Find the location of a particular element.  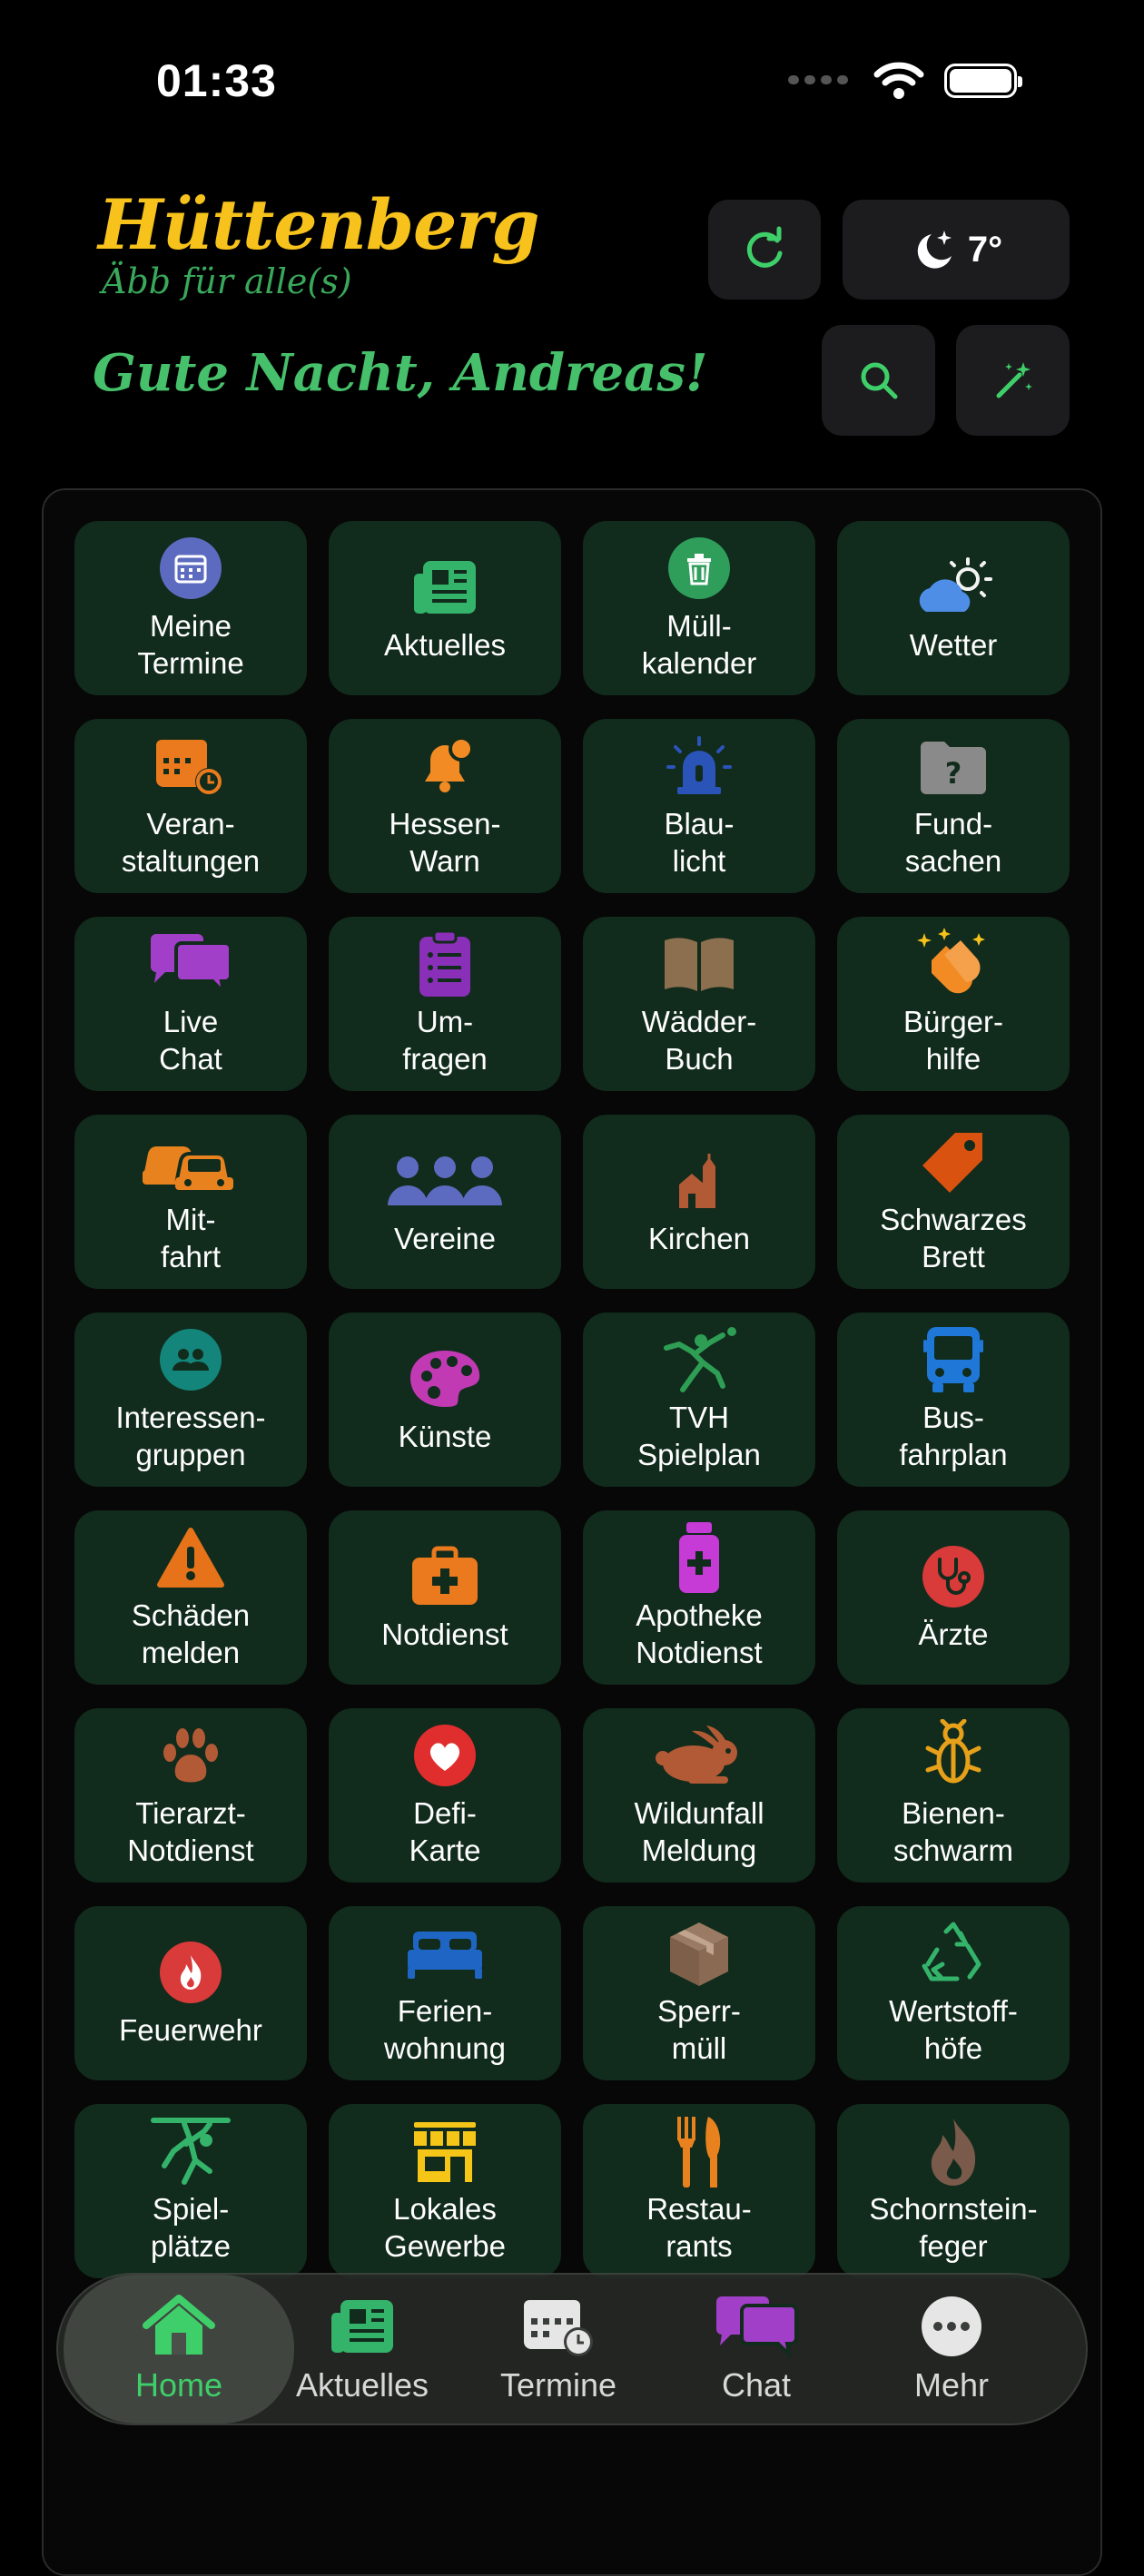

event-calendar-icon is located at coordinates (191, 766).